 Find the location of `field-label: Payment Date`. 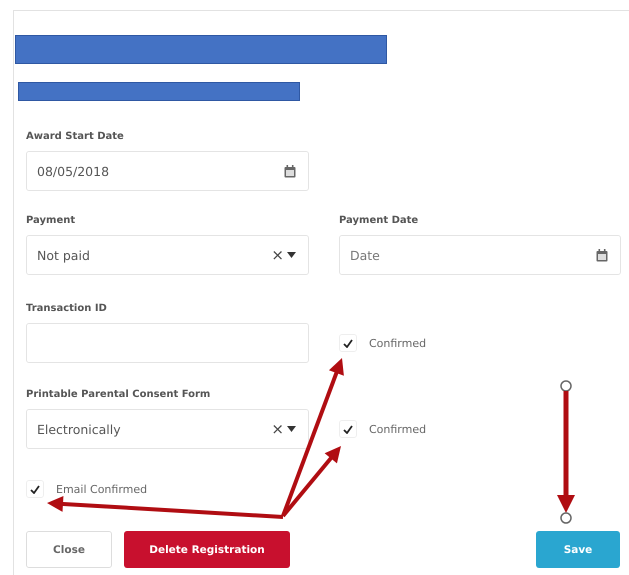

field-label: Payment Date is located at coordinates (379, 220).